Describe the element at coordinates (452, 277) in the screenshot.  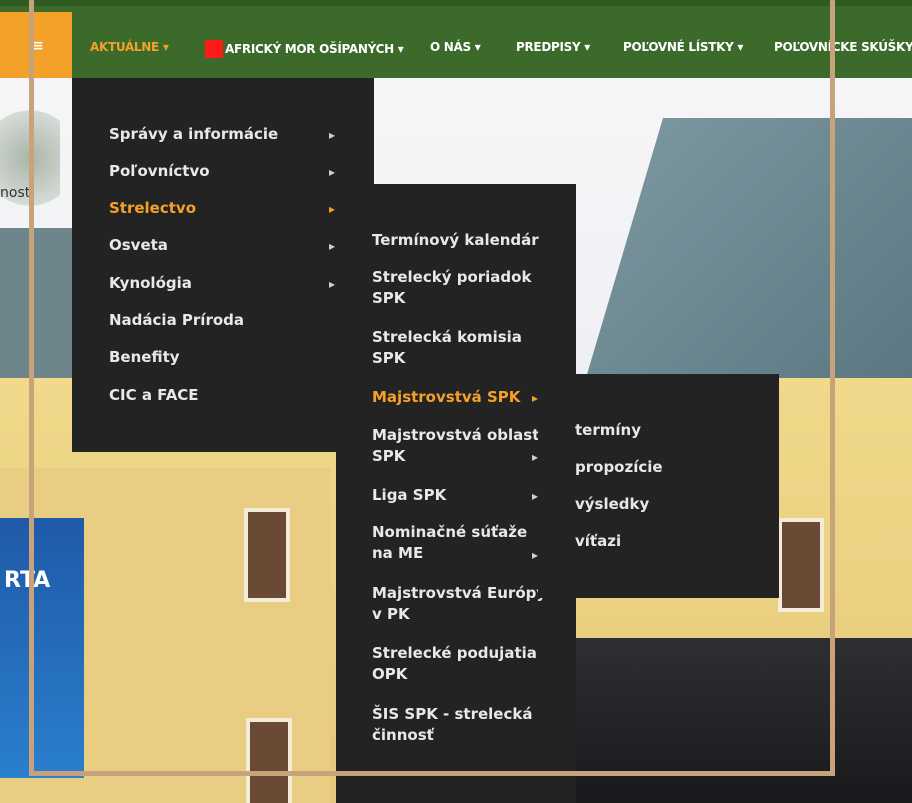
I see `menu-item-label: Strelecký poriadok` at that location.